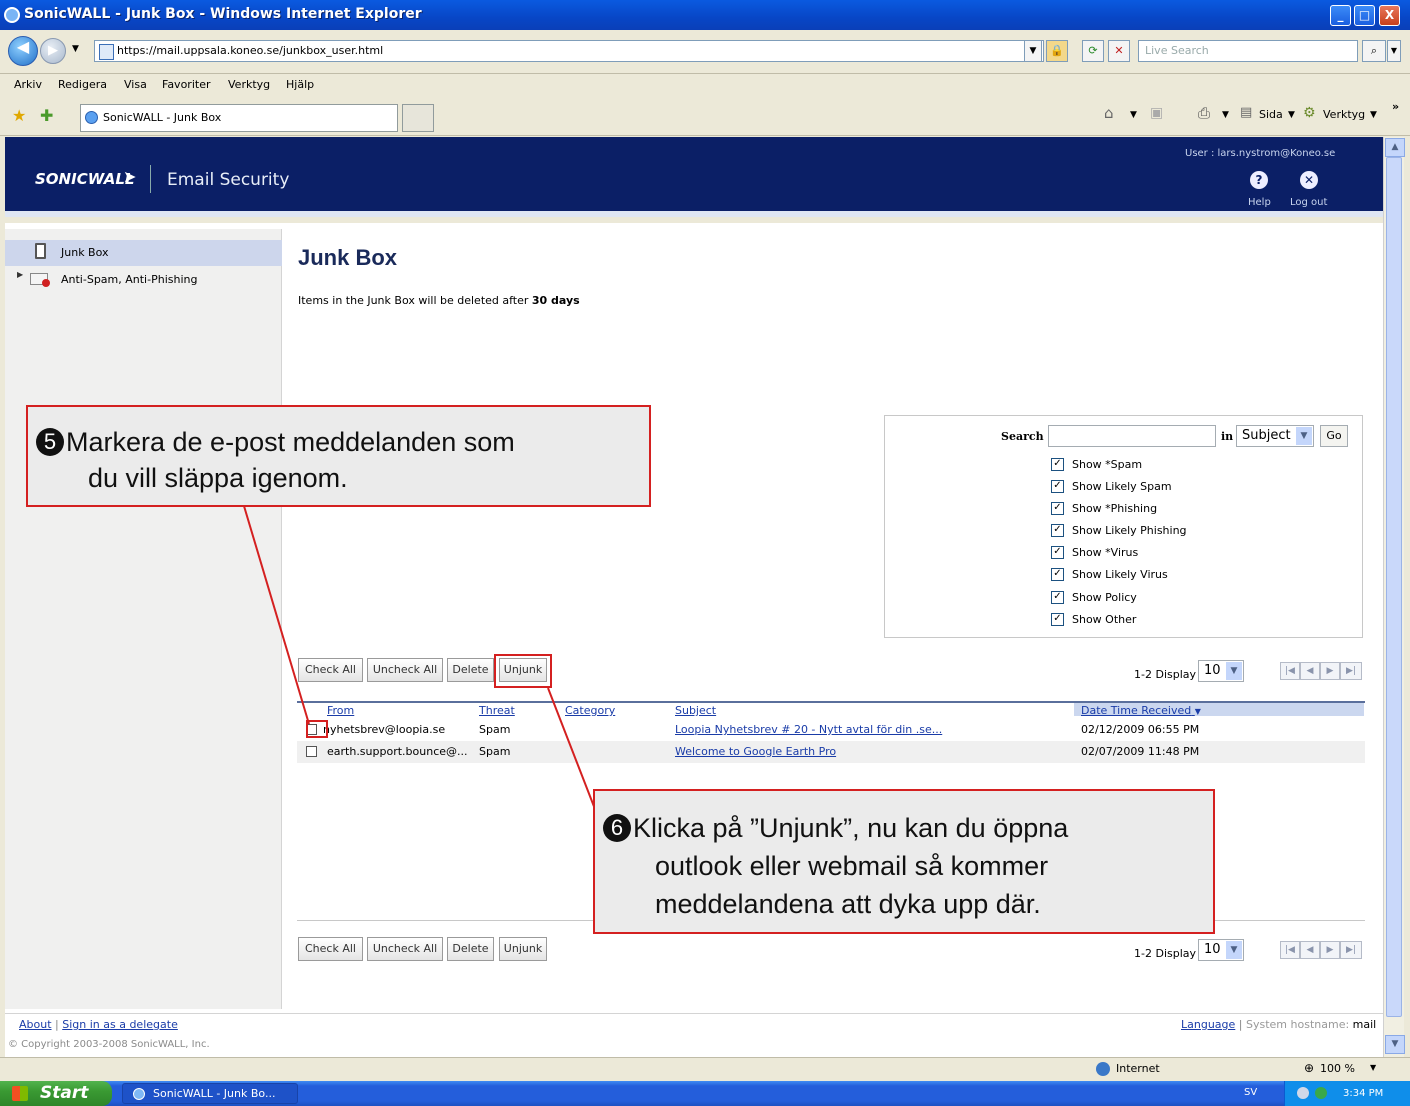  What do you see at coordinates (1208, 1024) in the screenshot?
I see `language-link: Language` at bounding box center [1208, 1024].